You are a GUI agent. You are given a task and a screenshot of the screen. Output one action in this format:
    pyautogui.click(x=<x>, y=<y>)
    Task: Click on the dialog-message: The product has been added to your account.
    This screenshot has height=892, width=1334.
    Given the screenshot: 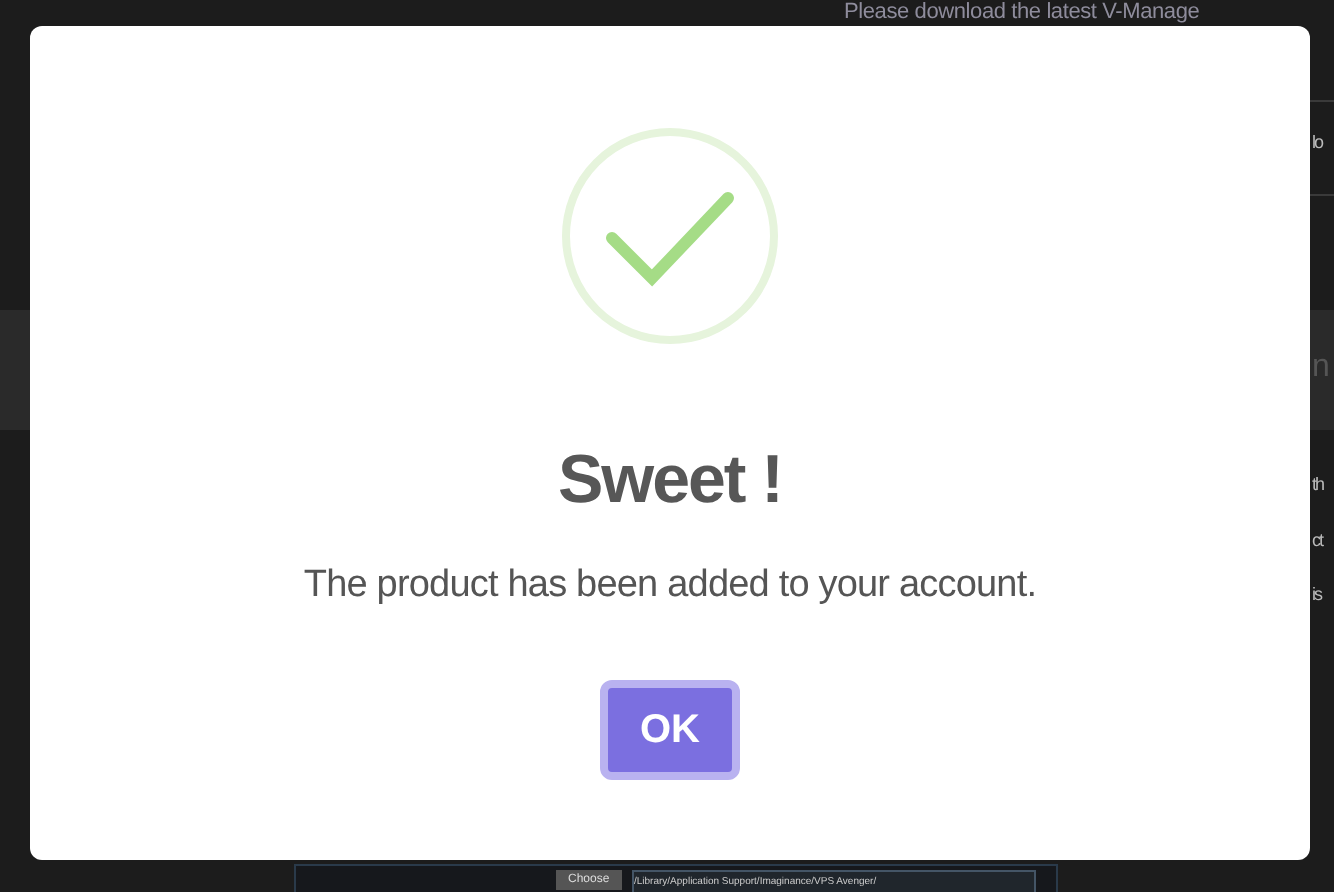 What is the action you would take?
    pyautogui.click(x=670, y=586)
    